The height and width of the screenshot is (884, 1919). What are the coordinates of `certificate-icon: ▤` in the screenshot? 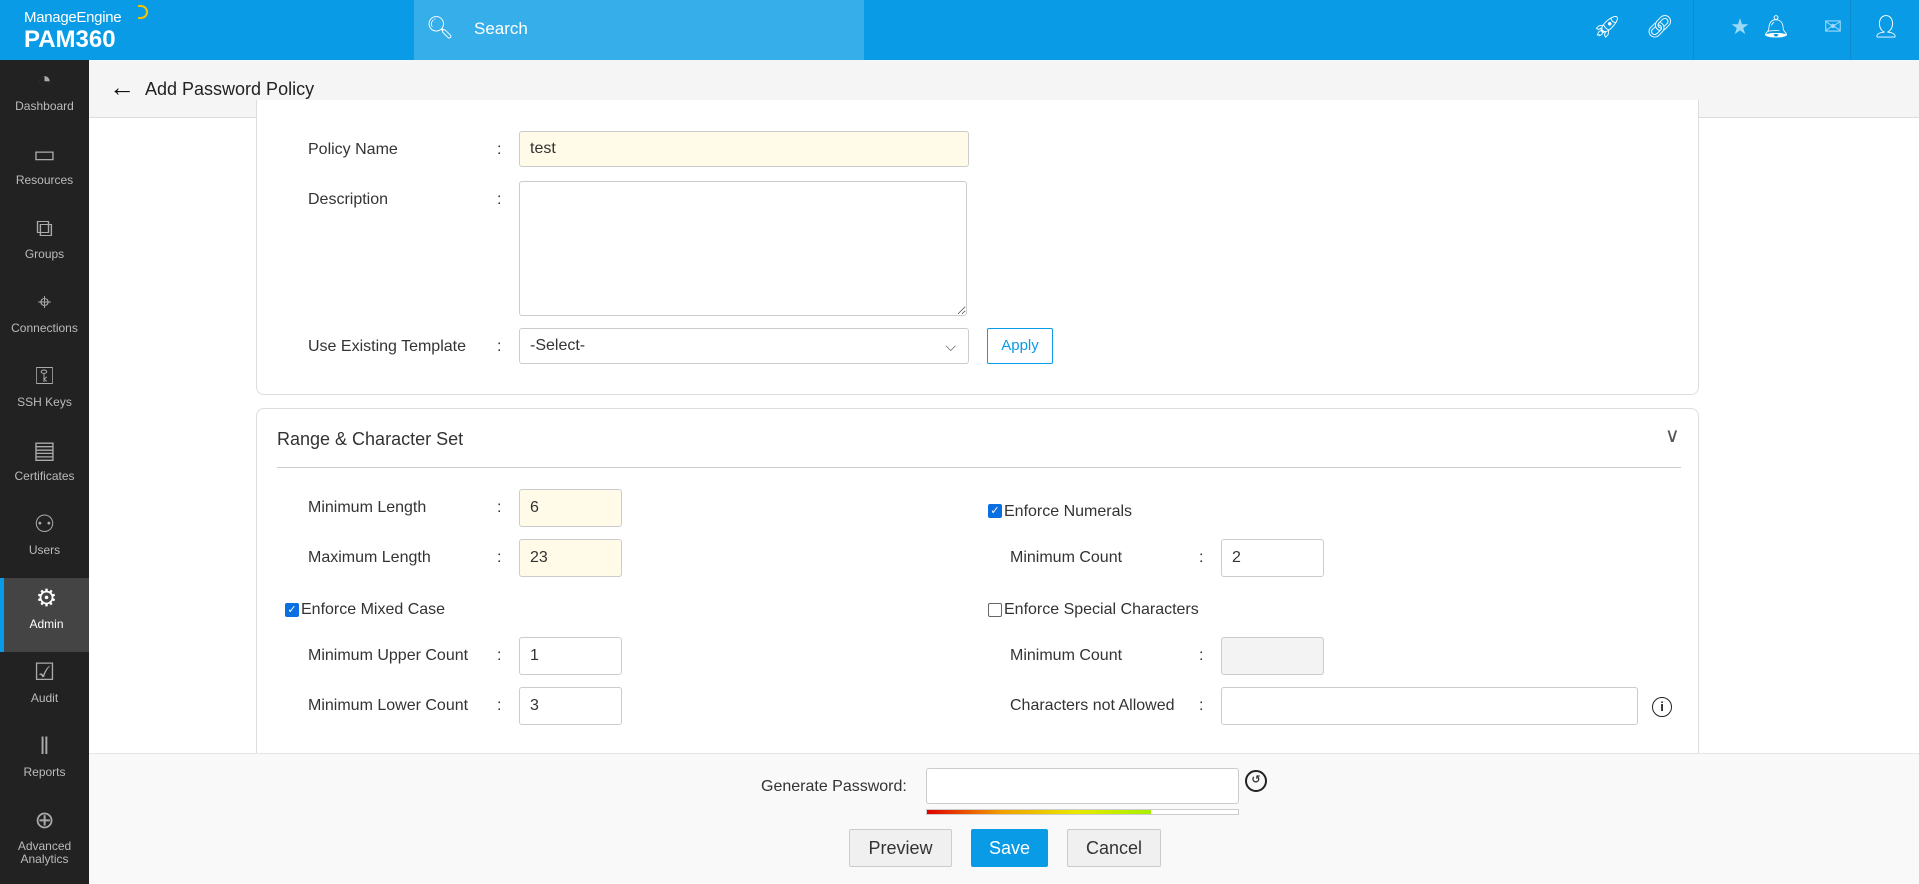 It's located at (44, 450).